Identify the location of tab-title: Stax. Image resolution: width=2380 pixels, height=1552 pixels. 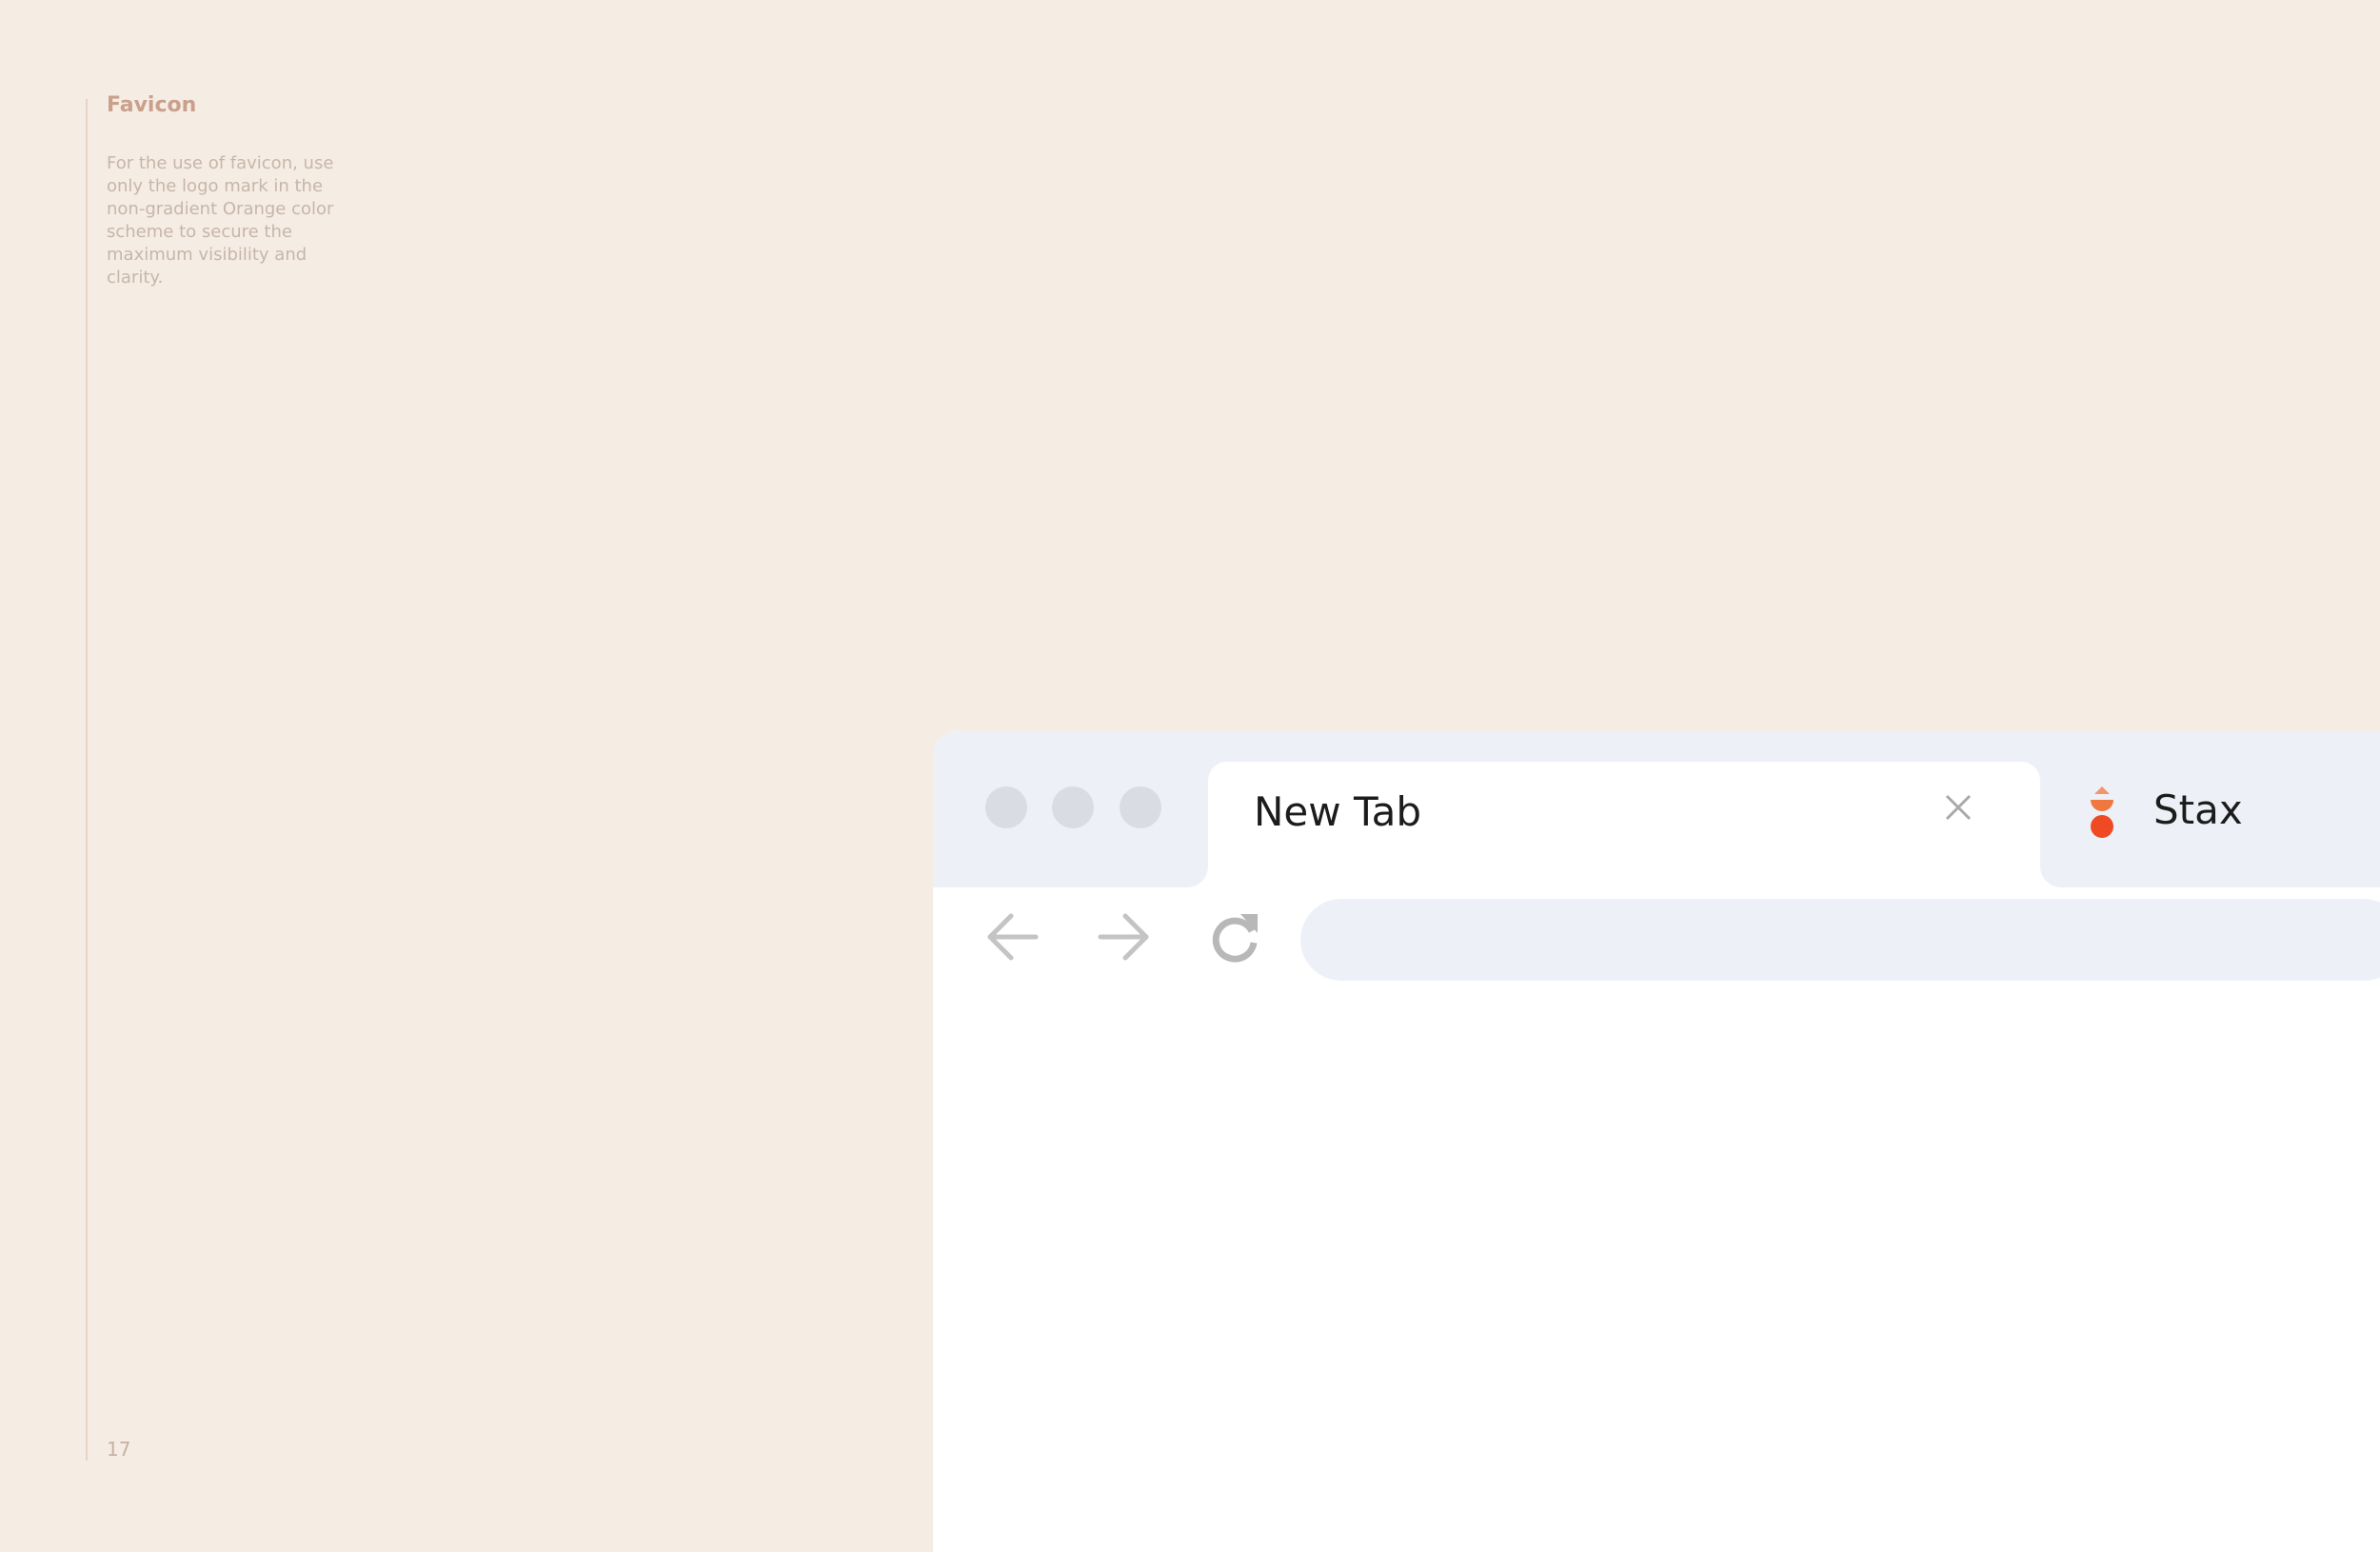
(2198, 810).